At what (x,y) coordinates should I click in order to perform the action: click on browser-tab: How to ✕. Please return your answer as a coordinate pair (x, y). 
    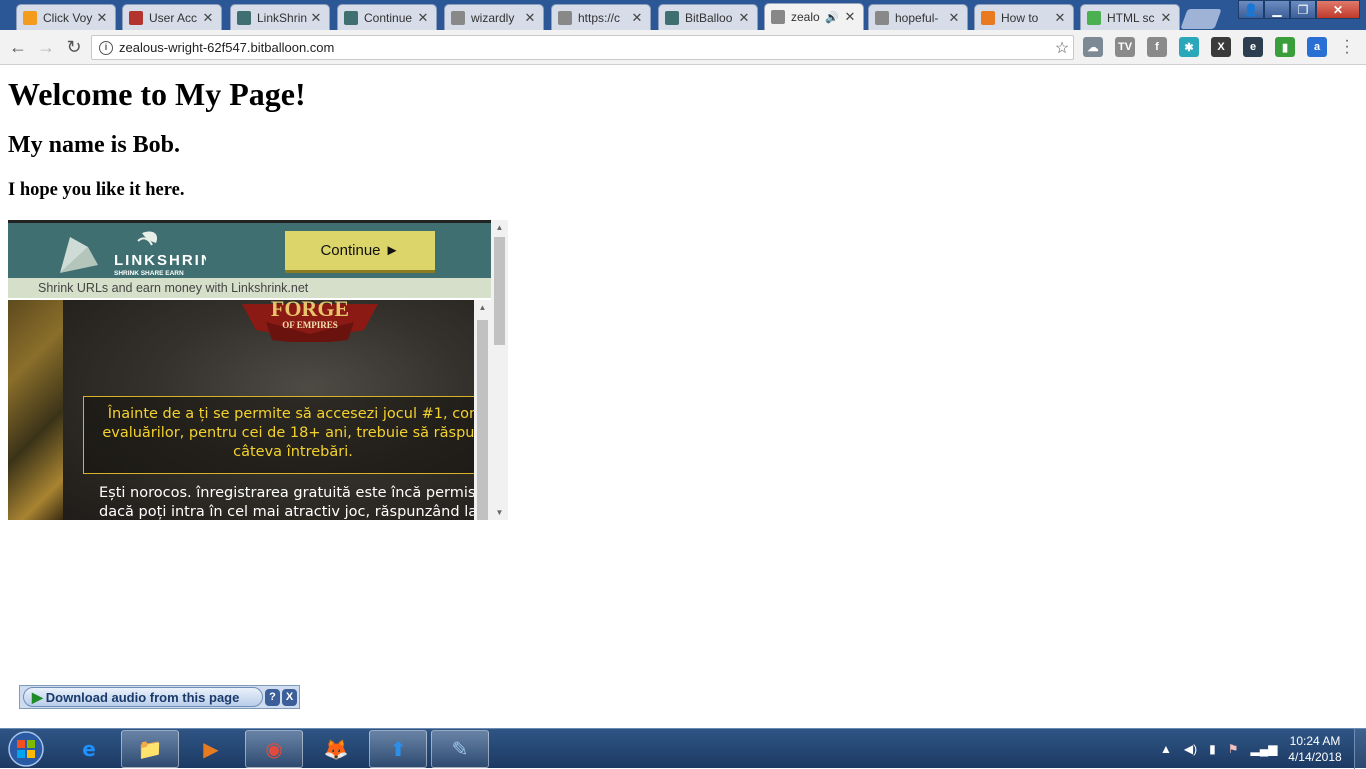
    Looking at the image, I should click on (1024, 17).